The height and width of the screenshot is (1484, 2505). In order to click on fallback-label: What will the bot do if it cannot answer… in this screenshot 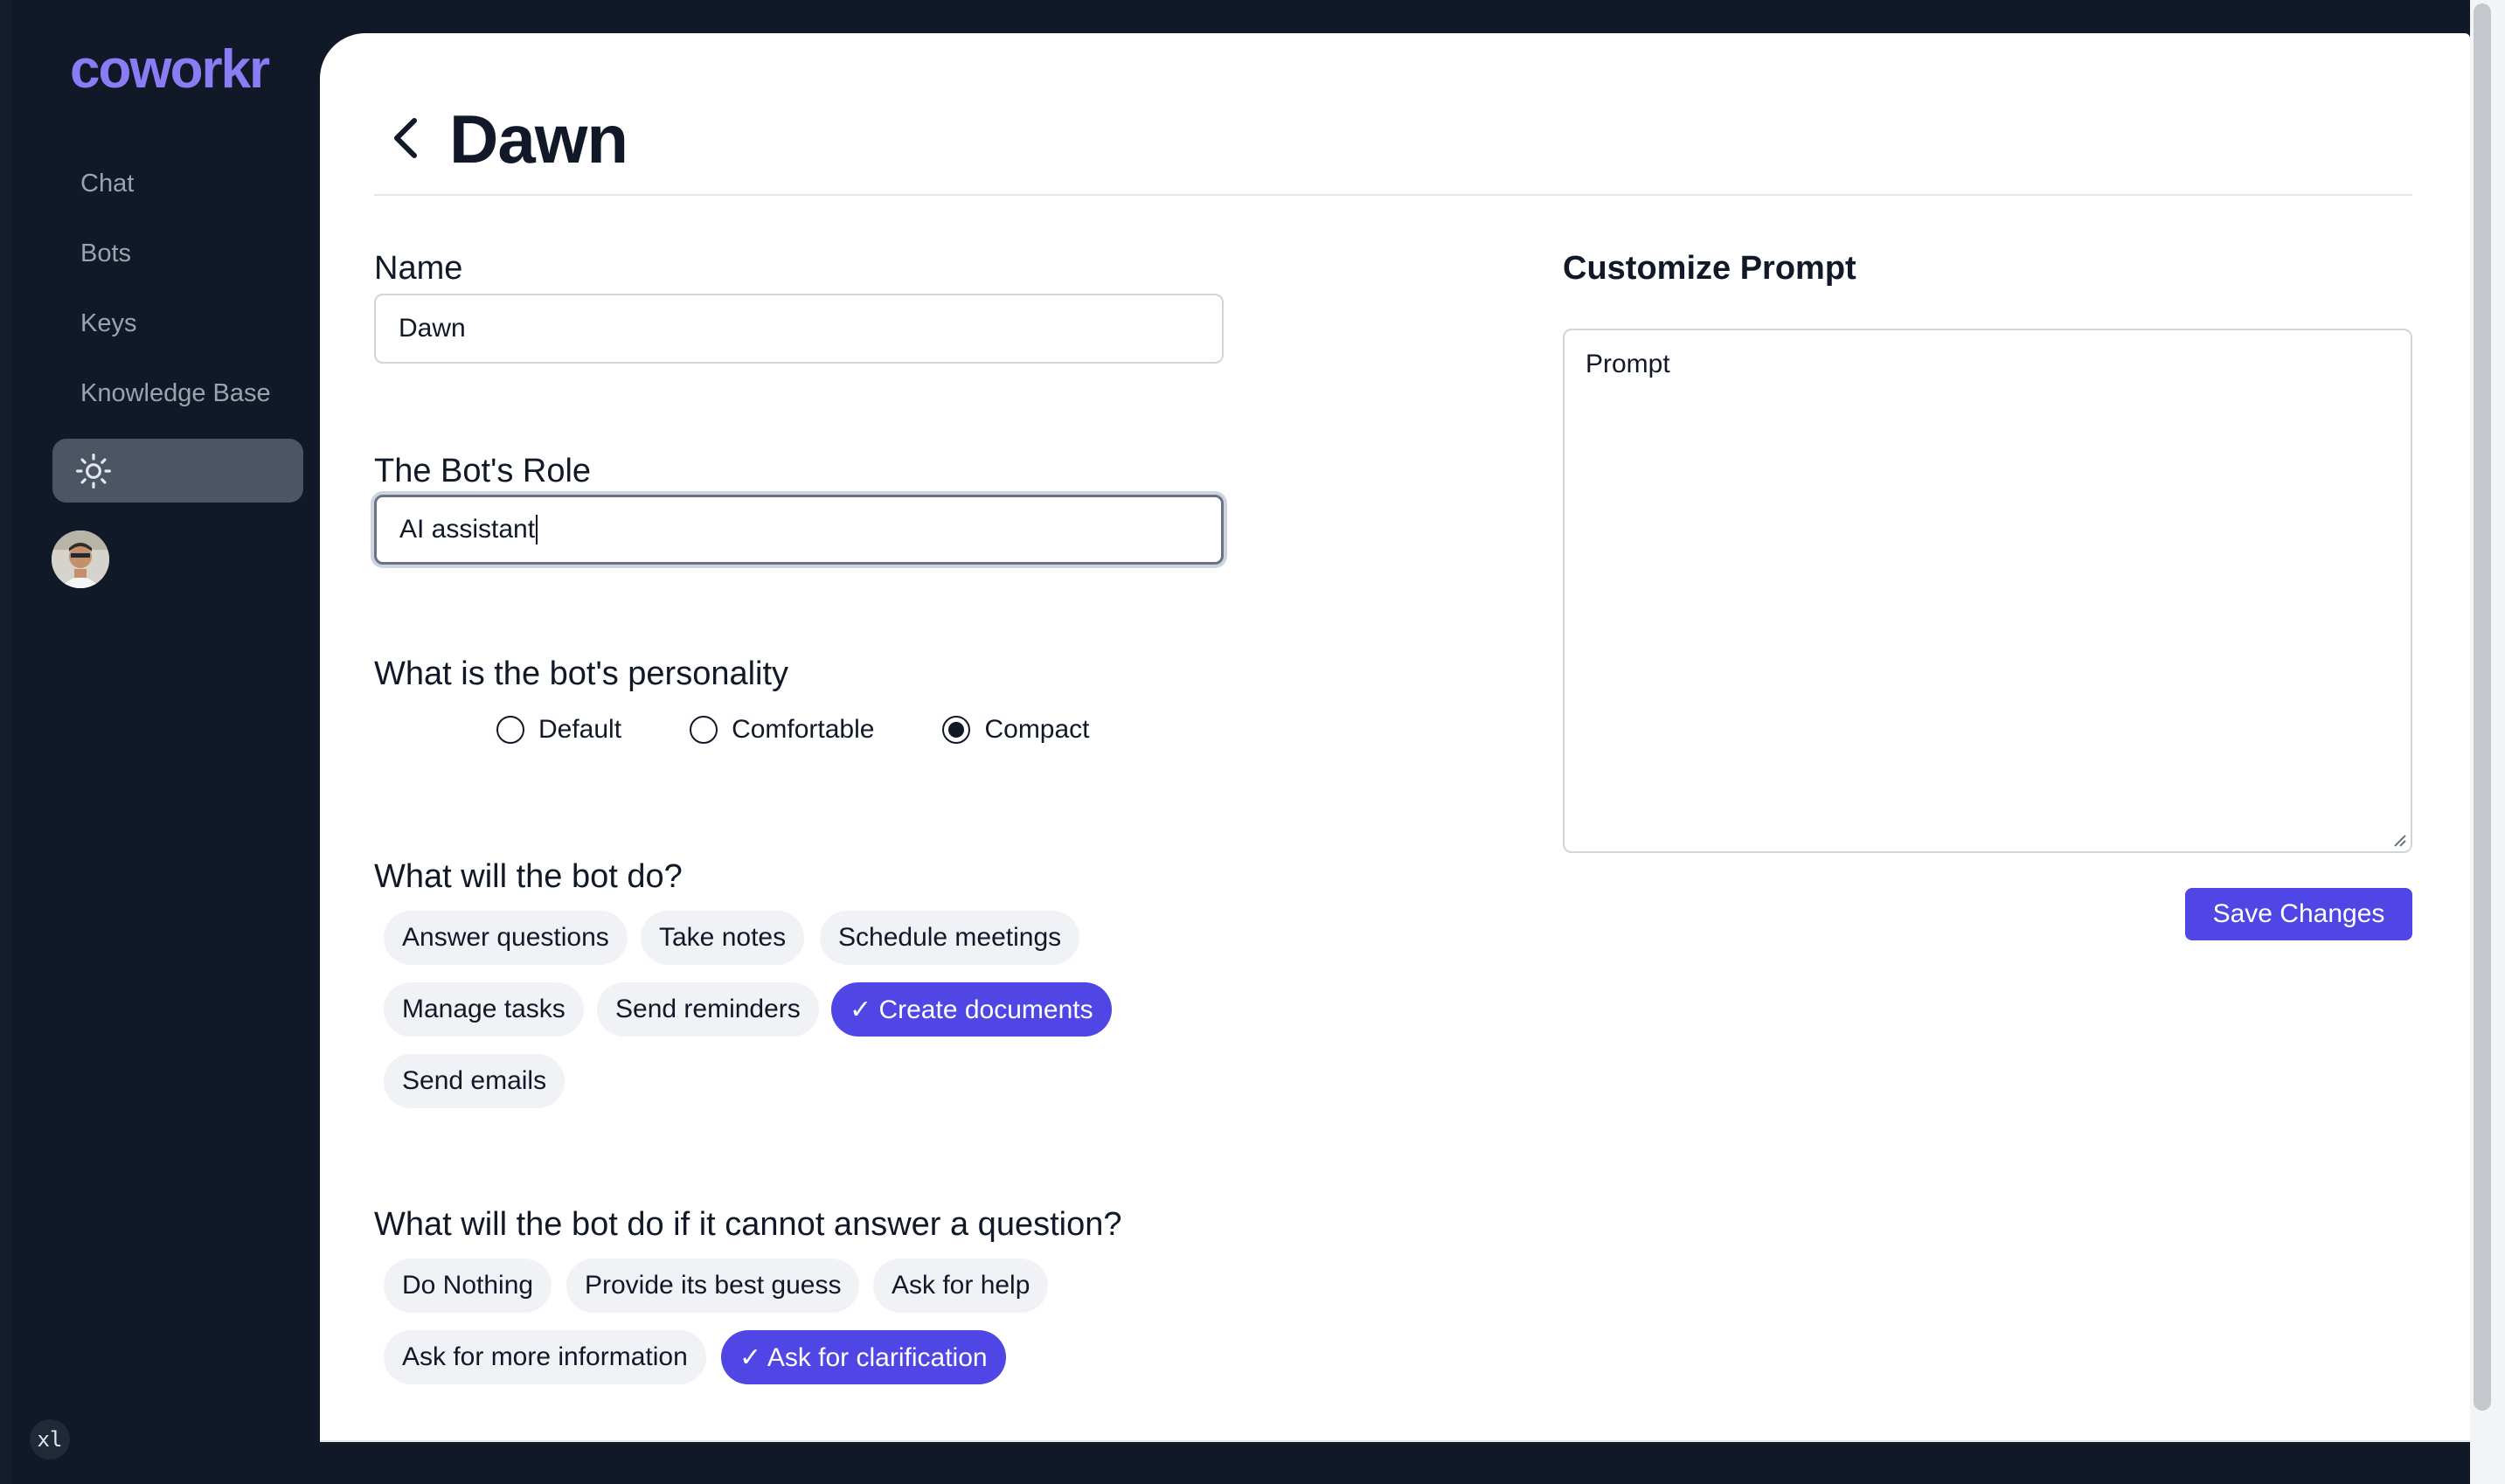, I will do `click(748, 1224)`.